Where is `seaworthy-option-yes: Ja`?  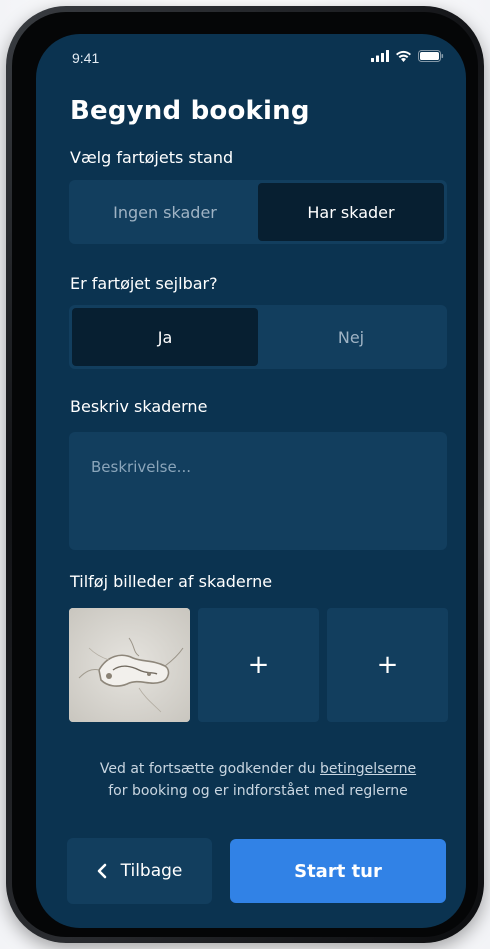 seaworthy-option-yes: Ja is located at coordinates (165, 337).